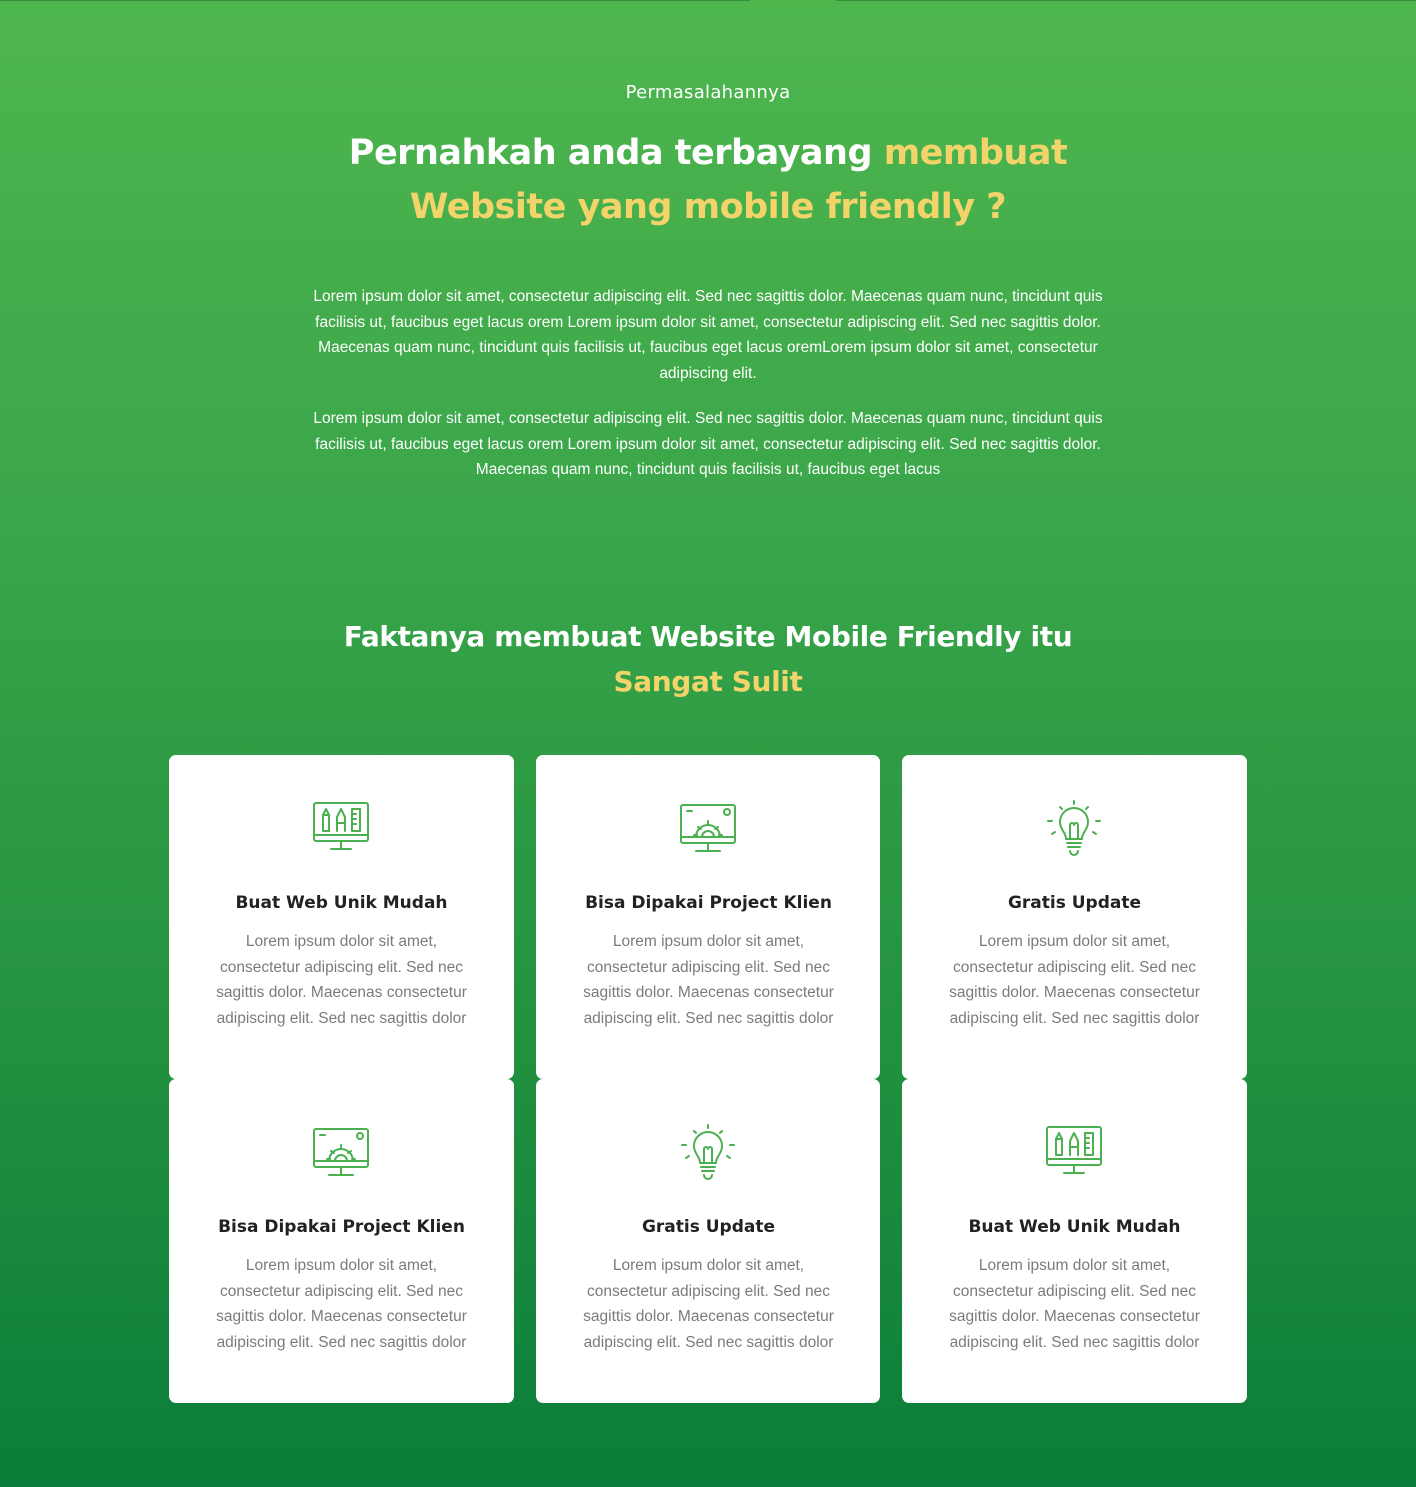  Describe the element at coordinates (793, 2) in the screenshot. I see `top-notch` at that location.